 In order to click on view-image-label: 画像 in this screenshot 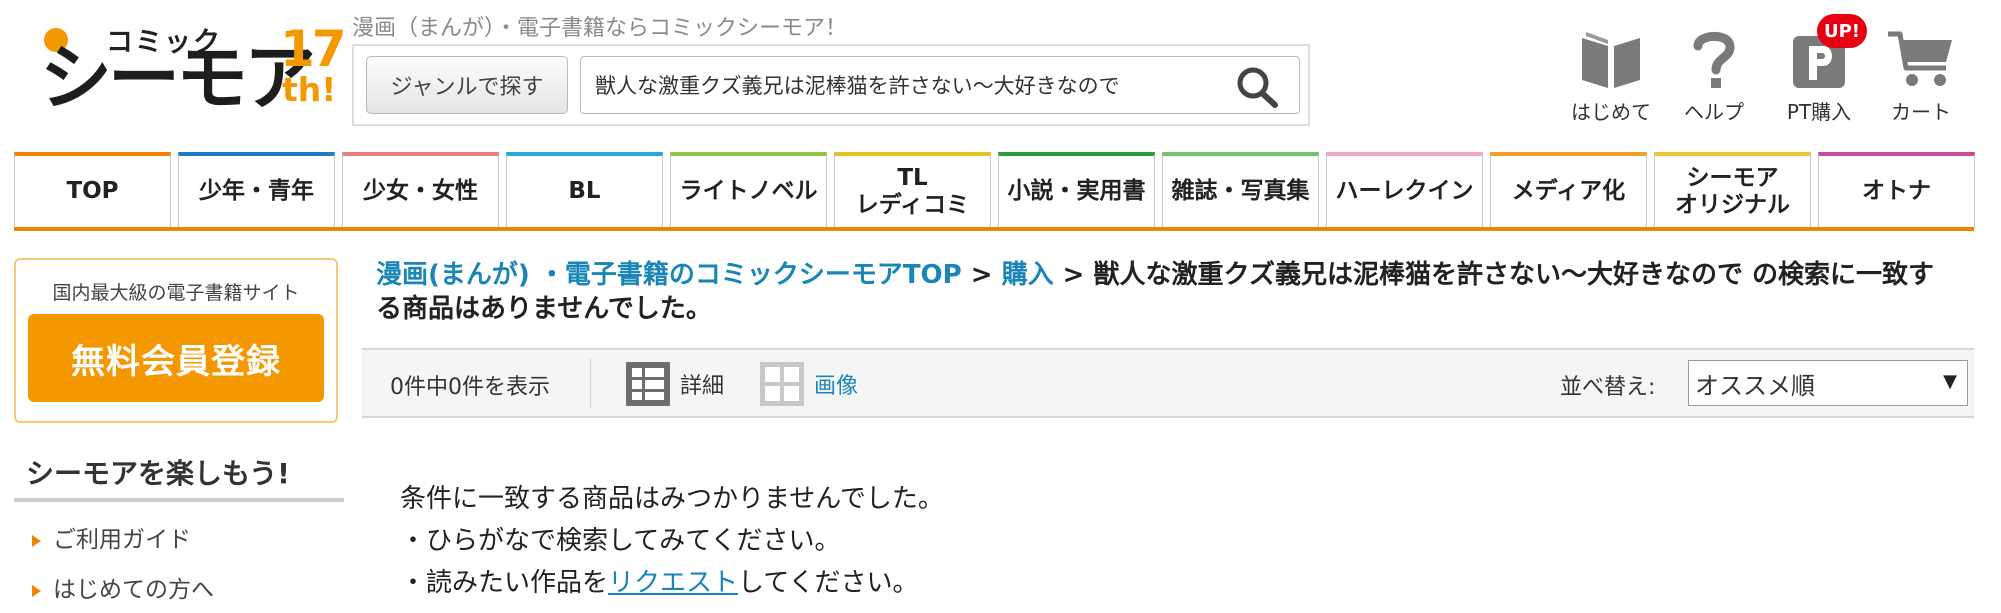, I will do `click(836, 386)`.